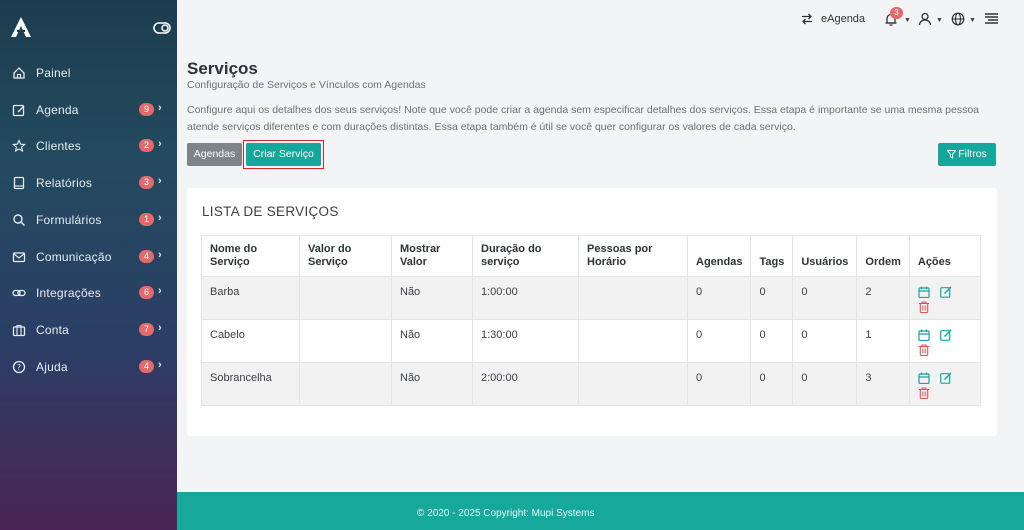 Image resolution: width=1024 pixels, height=530 pixels. I want to click on sidebar-item-label: Formulários, so click(69, 220).